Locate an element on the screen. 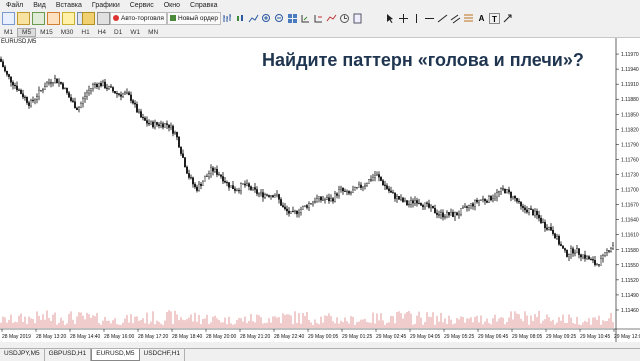 The image size is (640, 361). chart-tab: EURUSD,M5 is located at coordinates (115, 355).